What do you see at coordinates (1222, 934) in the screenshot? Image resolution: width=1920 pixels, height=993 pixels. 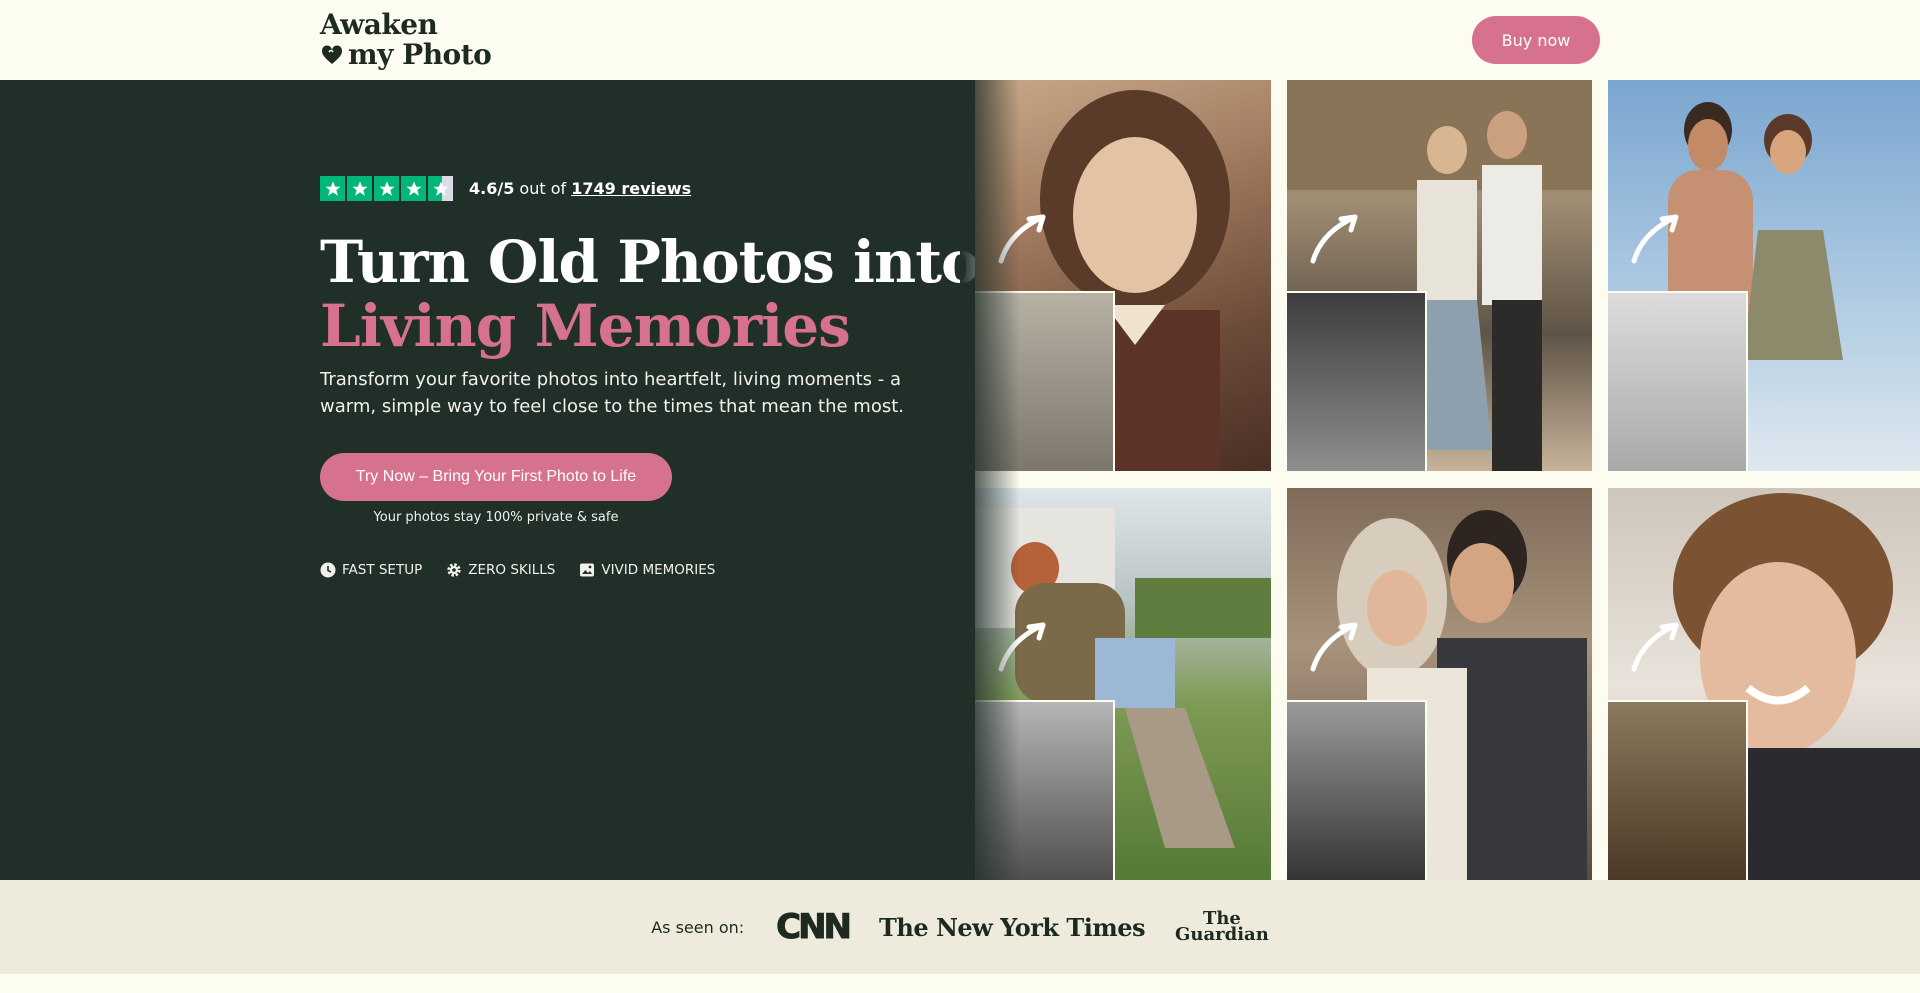 I see `guardian-line2: Guardian` at bounding box center [1222, 934].